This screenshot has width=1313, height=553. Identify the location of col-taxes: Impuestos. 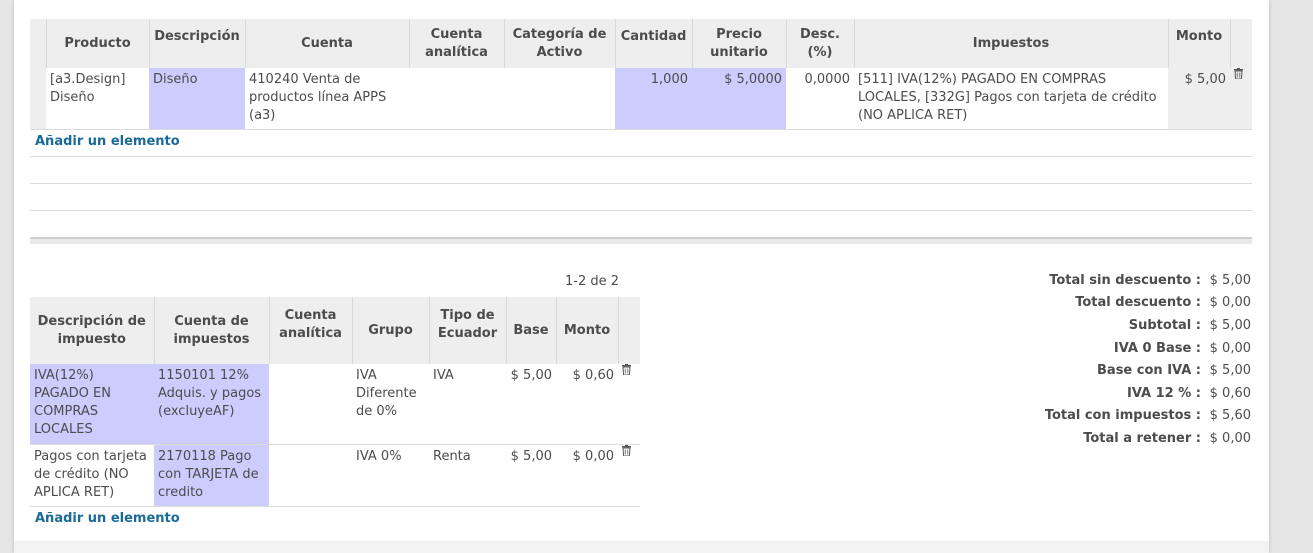
(1010, 43).